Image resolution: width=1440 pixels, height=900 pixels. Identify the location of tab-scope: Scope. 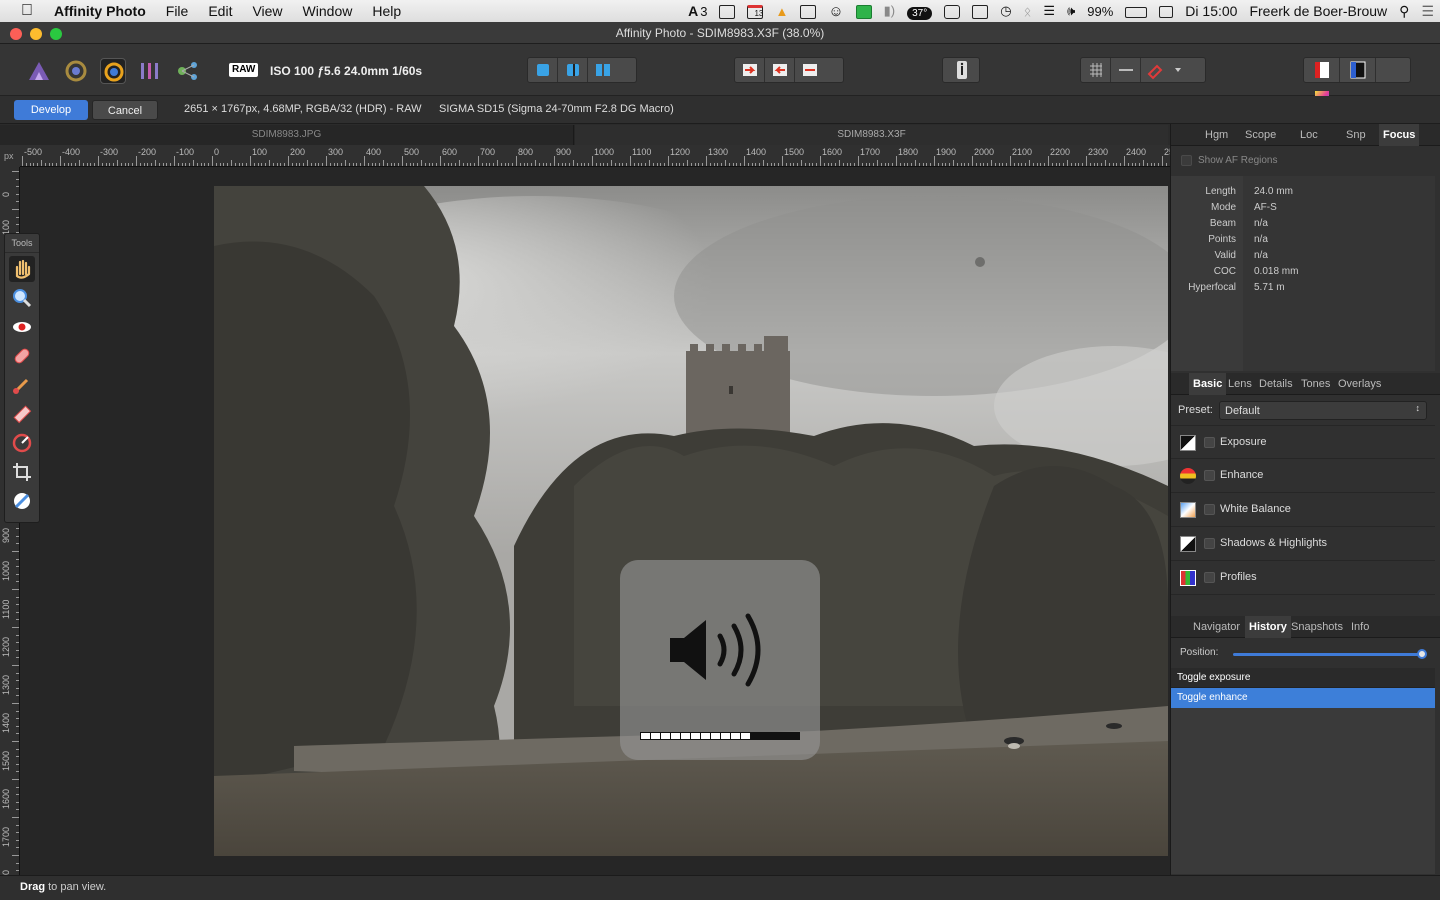
(1260, 135).